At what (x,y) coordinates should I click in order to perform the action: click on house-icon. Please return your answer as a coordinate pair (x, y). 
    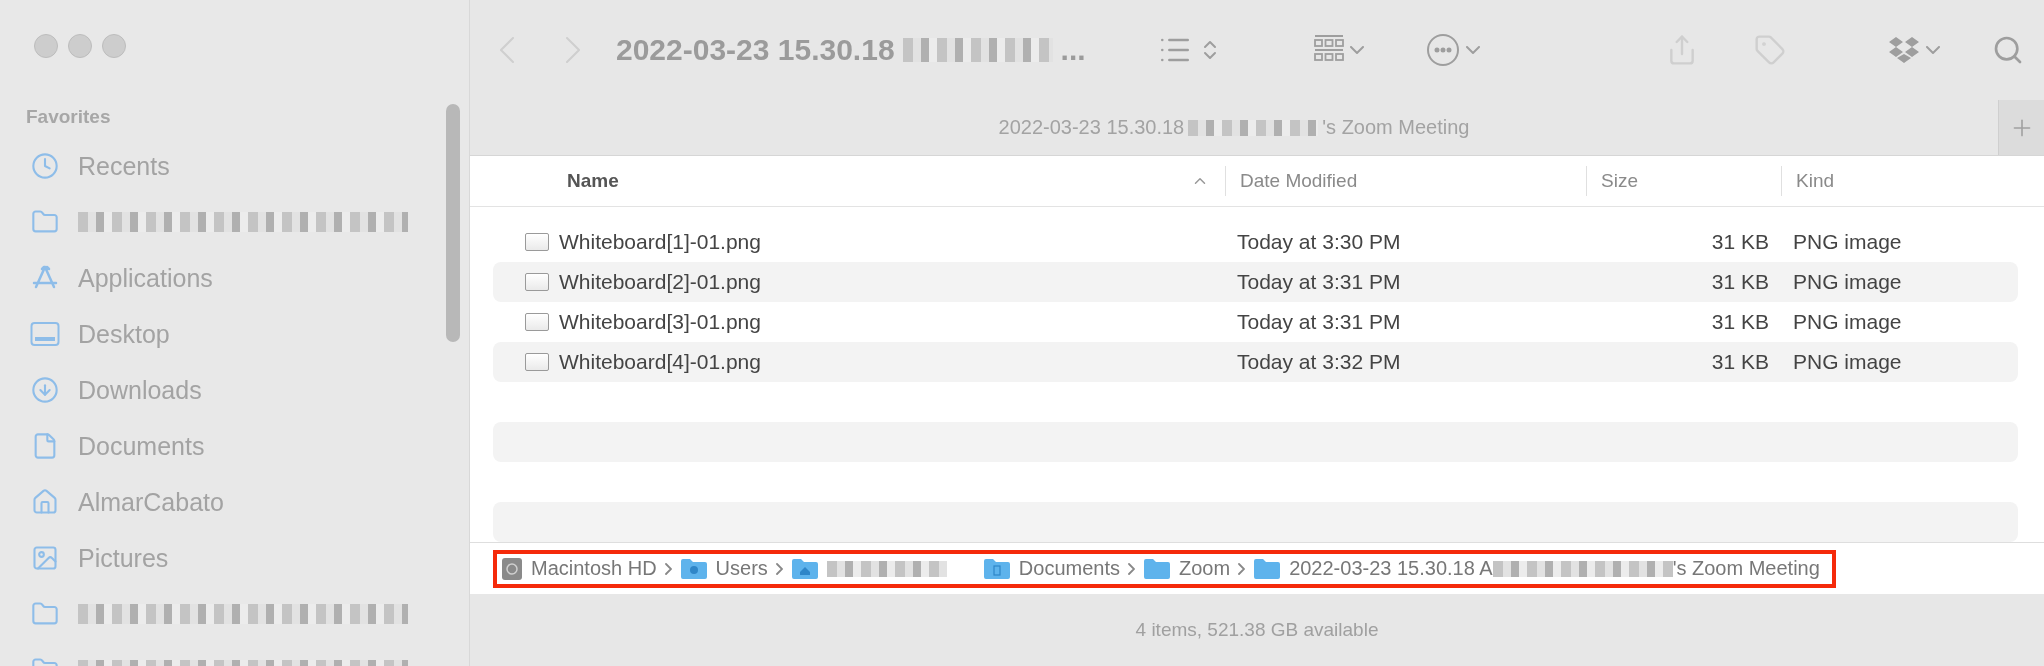
    Looking at the image, I should click on (45, 502).